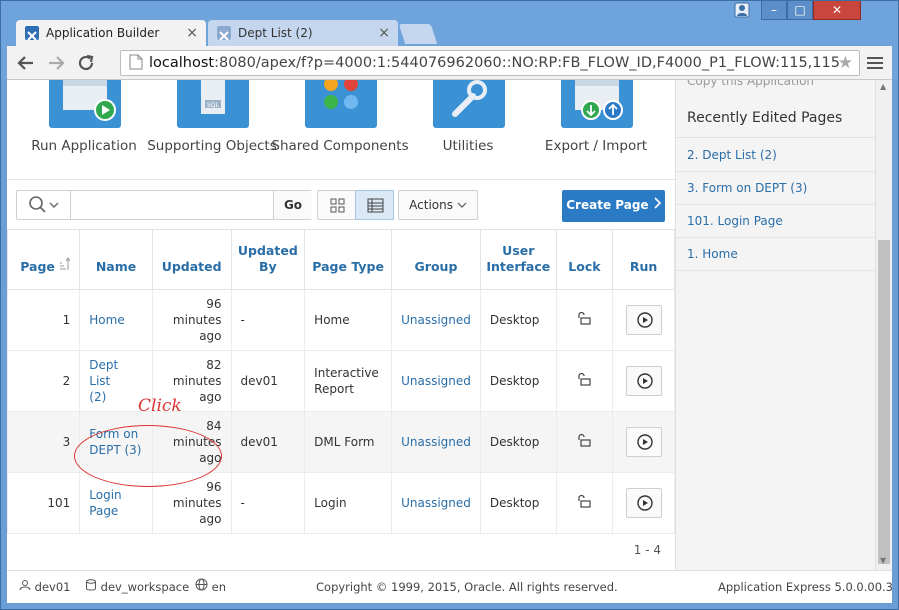 This screenshot has width=899, height=610. Describe the element at coordinates (776, 155) in the screenshot. I see `recent-page-link: 2. Dept List (2)` at that location.